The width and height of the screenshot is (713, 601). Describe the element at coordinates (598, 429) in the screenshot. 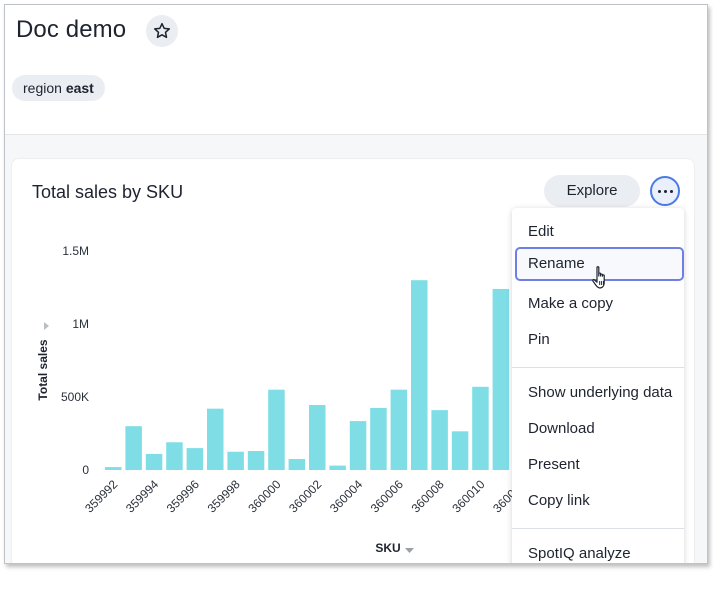

I see `menu-item-download: Download` at that location.